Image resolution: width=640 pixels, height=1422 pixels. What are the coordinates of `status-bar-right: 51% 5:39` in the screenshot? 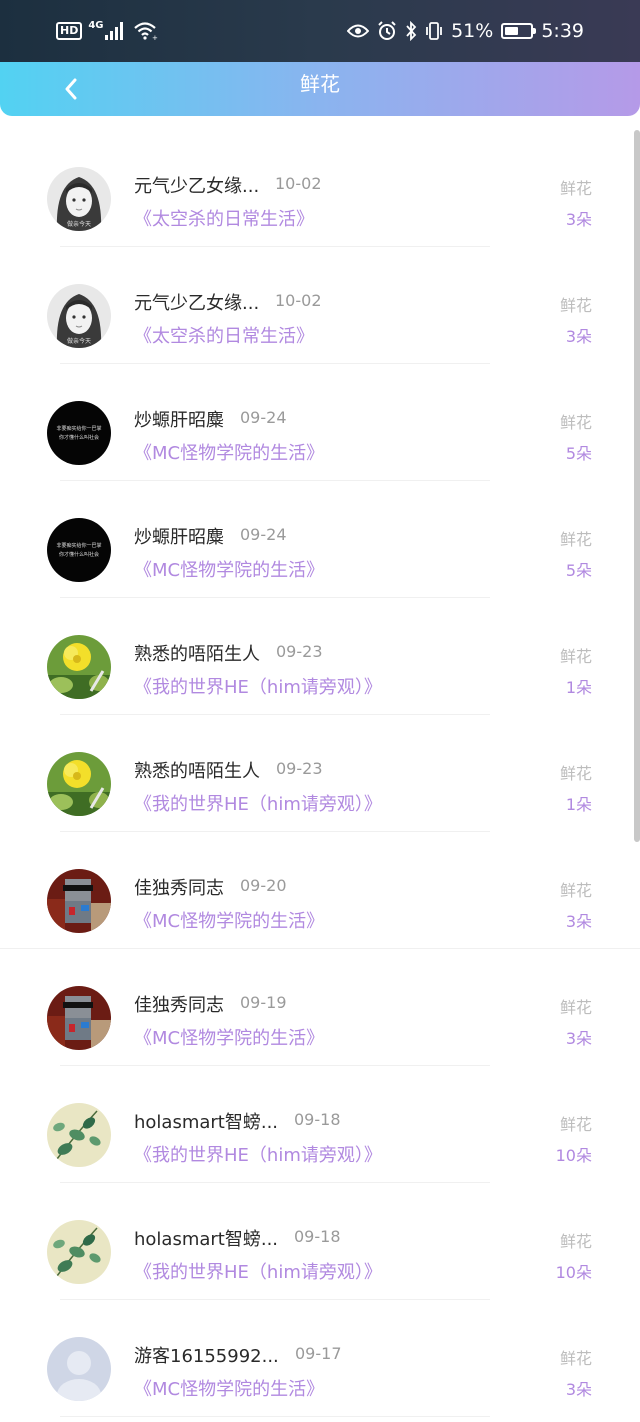 It's located at (465, 31).